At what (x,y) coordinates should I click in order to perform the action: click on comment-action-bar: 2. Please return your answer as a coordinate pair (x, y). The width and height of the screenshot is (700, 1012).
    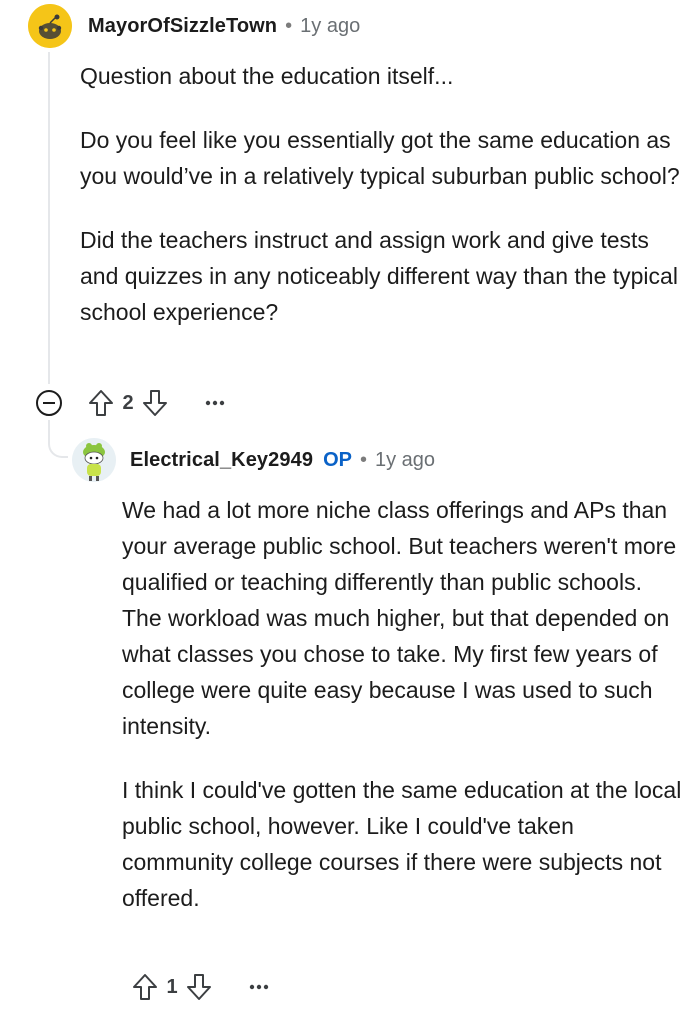
    Looking at the image, I should click on (133, 403).